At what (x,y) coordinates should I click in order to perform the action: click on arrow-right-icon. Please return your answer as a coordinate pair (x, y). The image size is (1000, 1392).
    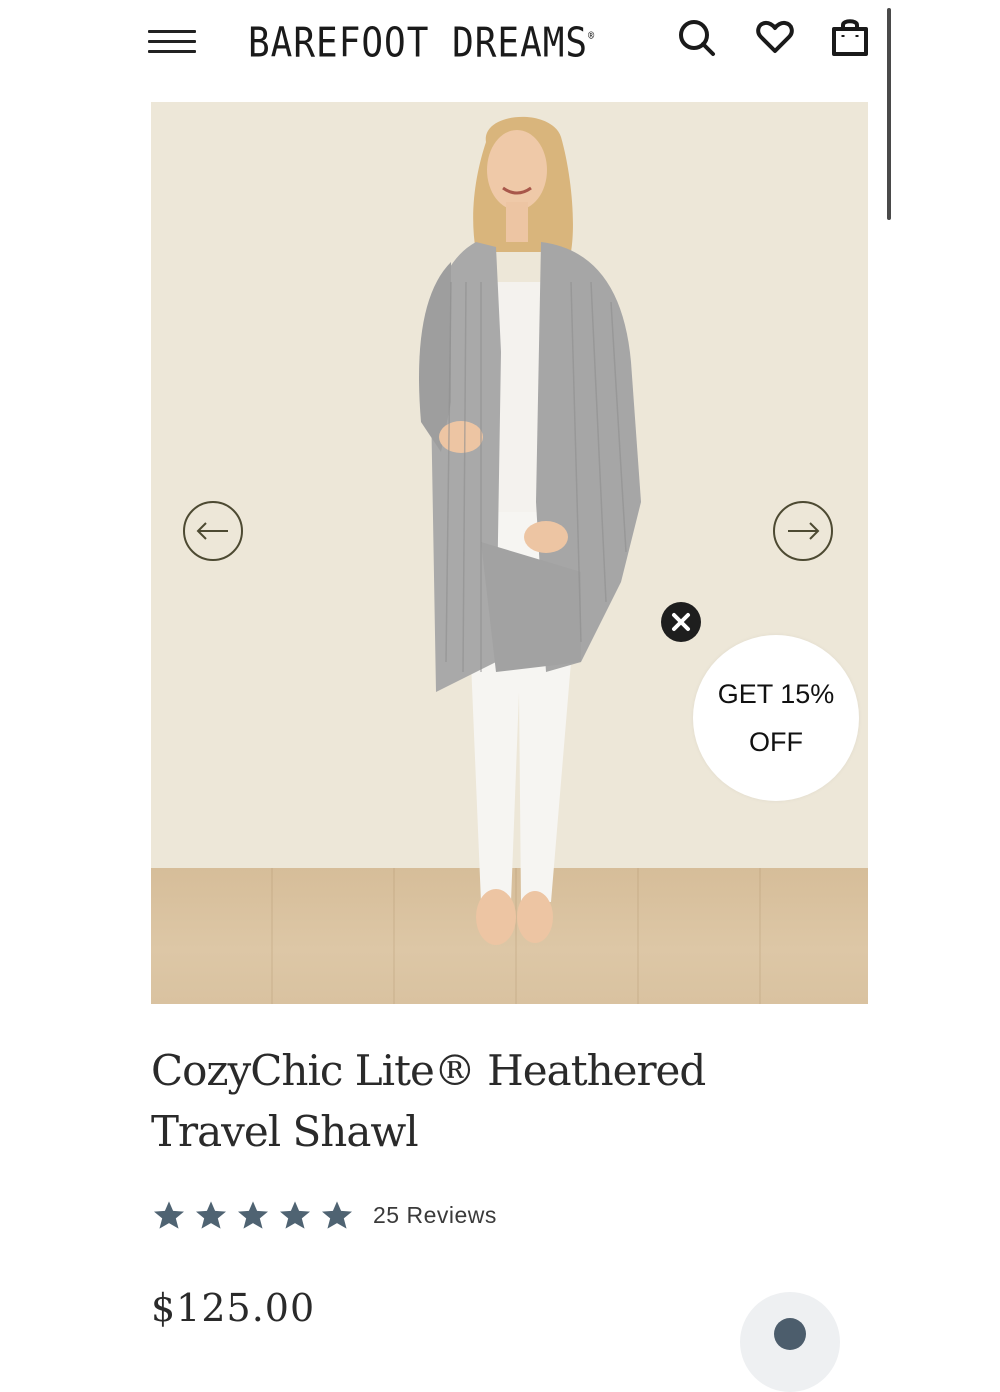
    Looking at the image, I should click on (804, 531).